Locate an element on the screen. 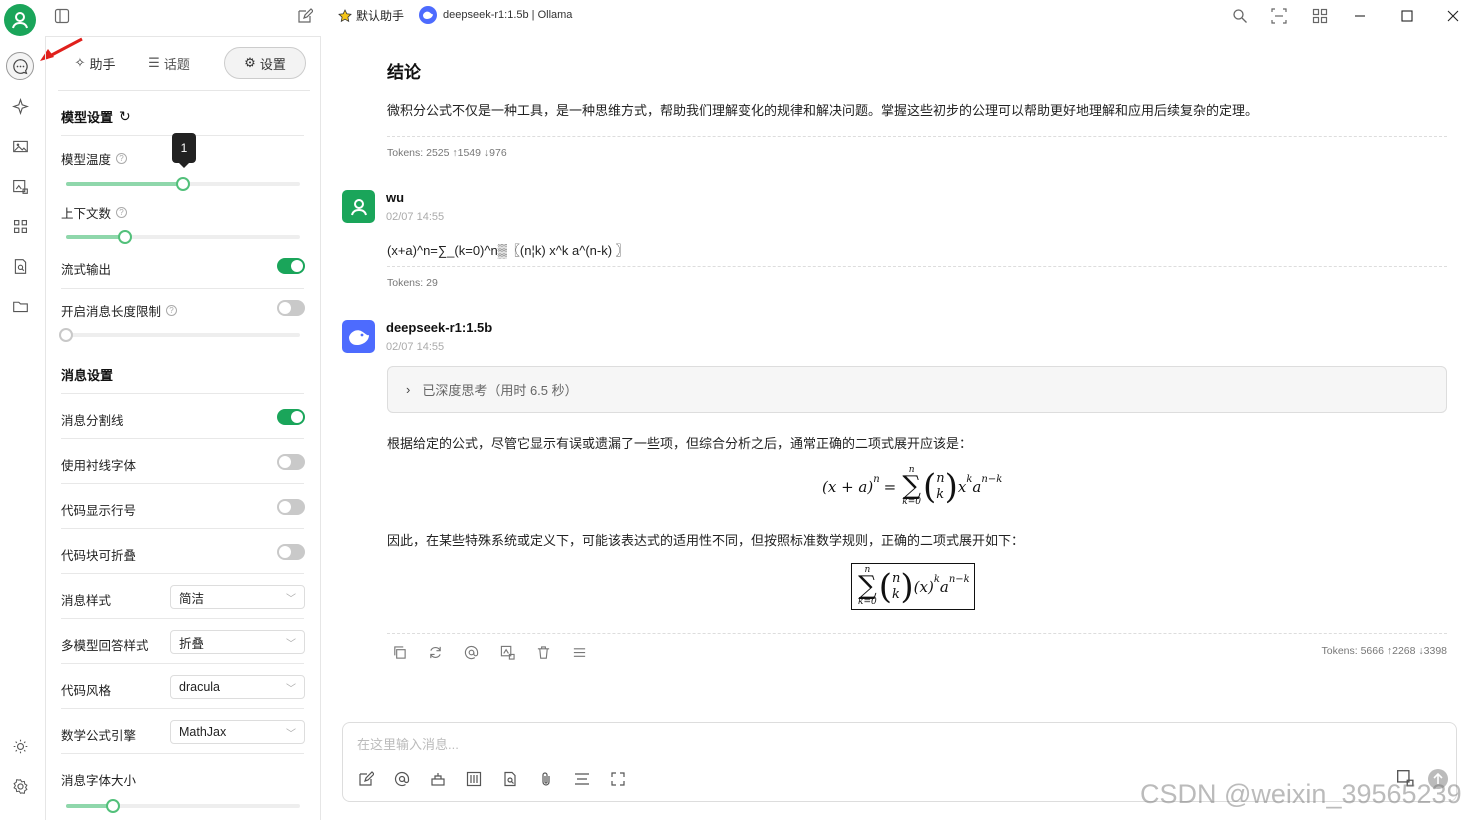 This screenshot has width=1478, height=820. rail-apps-button is located at coordinates (20, 226).